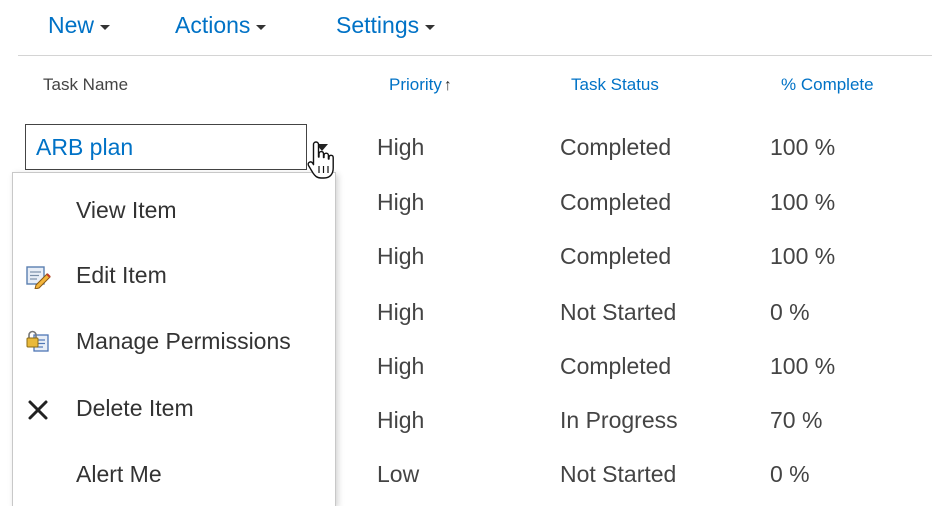  I want to click on new-label: New, so click(71, 25).